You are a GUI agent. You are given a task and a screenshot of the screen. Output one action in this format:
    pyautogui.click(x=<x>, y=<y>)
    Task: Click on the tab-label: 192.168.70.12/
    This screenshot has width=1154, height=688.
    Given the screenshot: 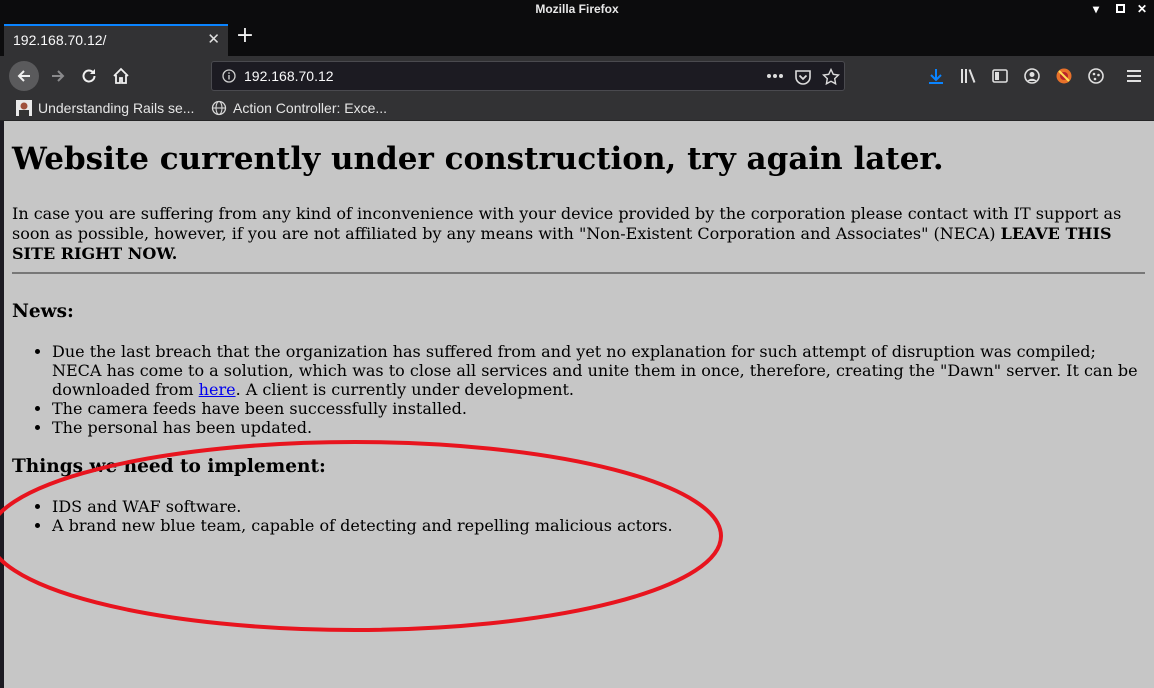 What is the action you would take?
    pyautogui.click(x=60, y=40)
    